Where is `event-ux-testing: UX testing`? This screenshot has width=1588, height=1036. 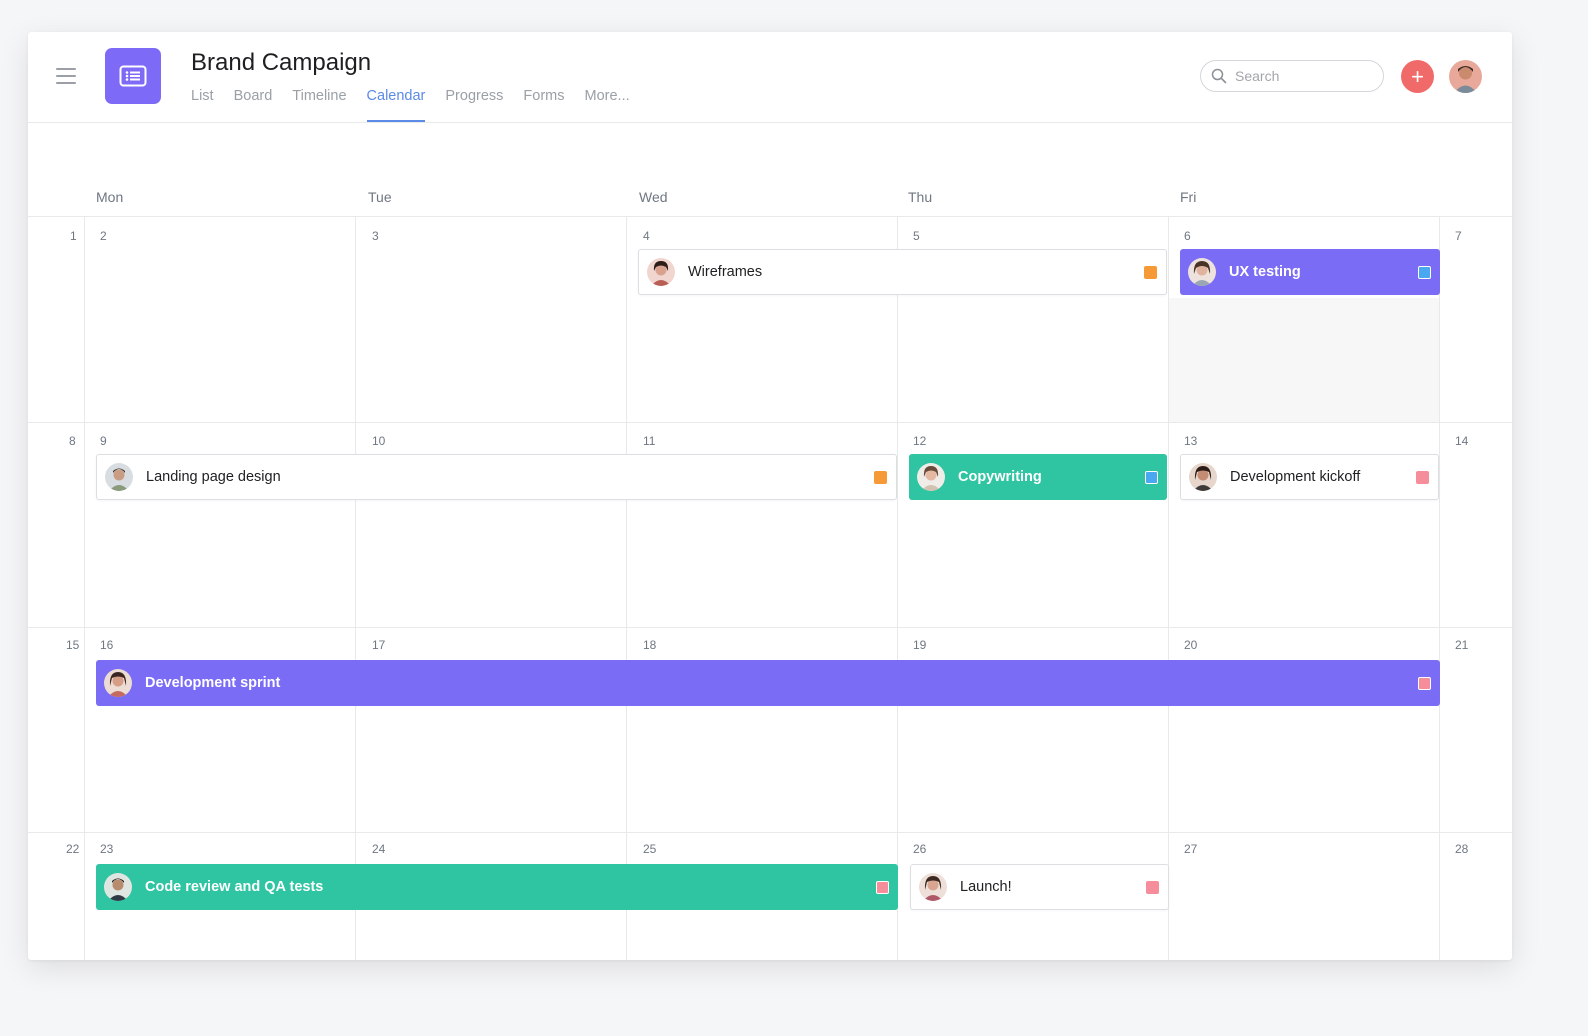 event-ux-testing: UX testing is located at coordinates (1310, 272).